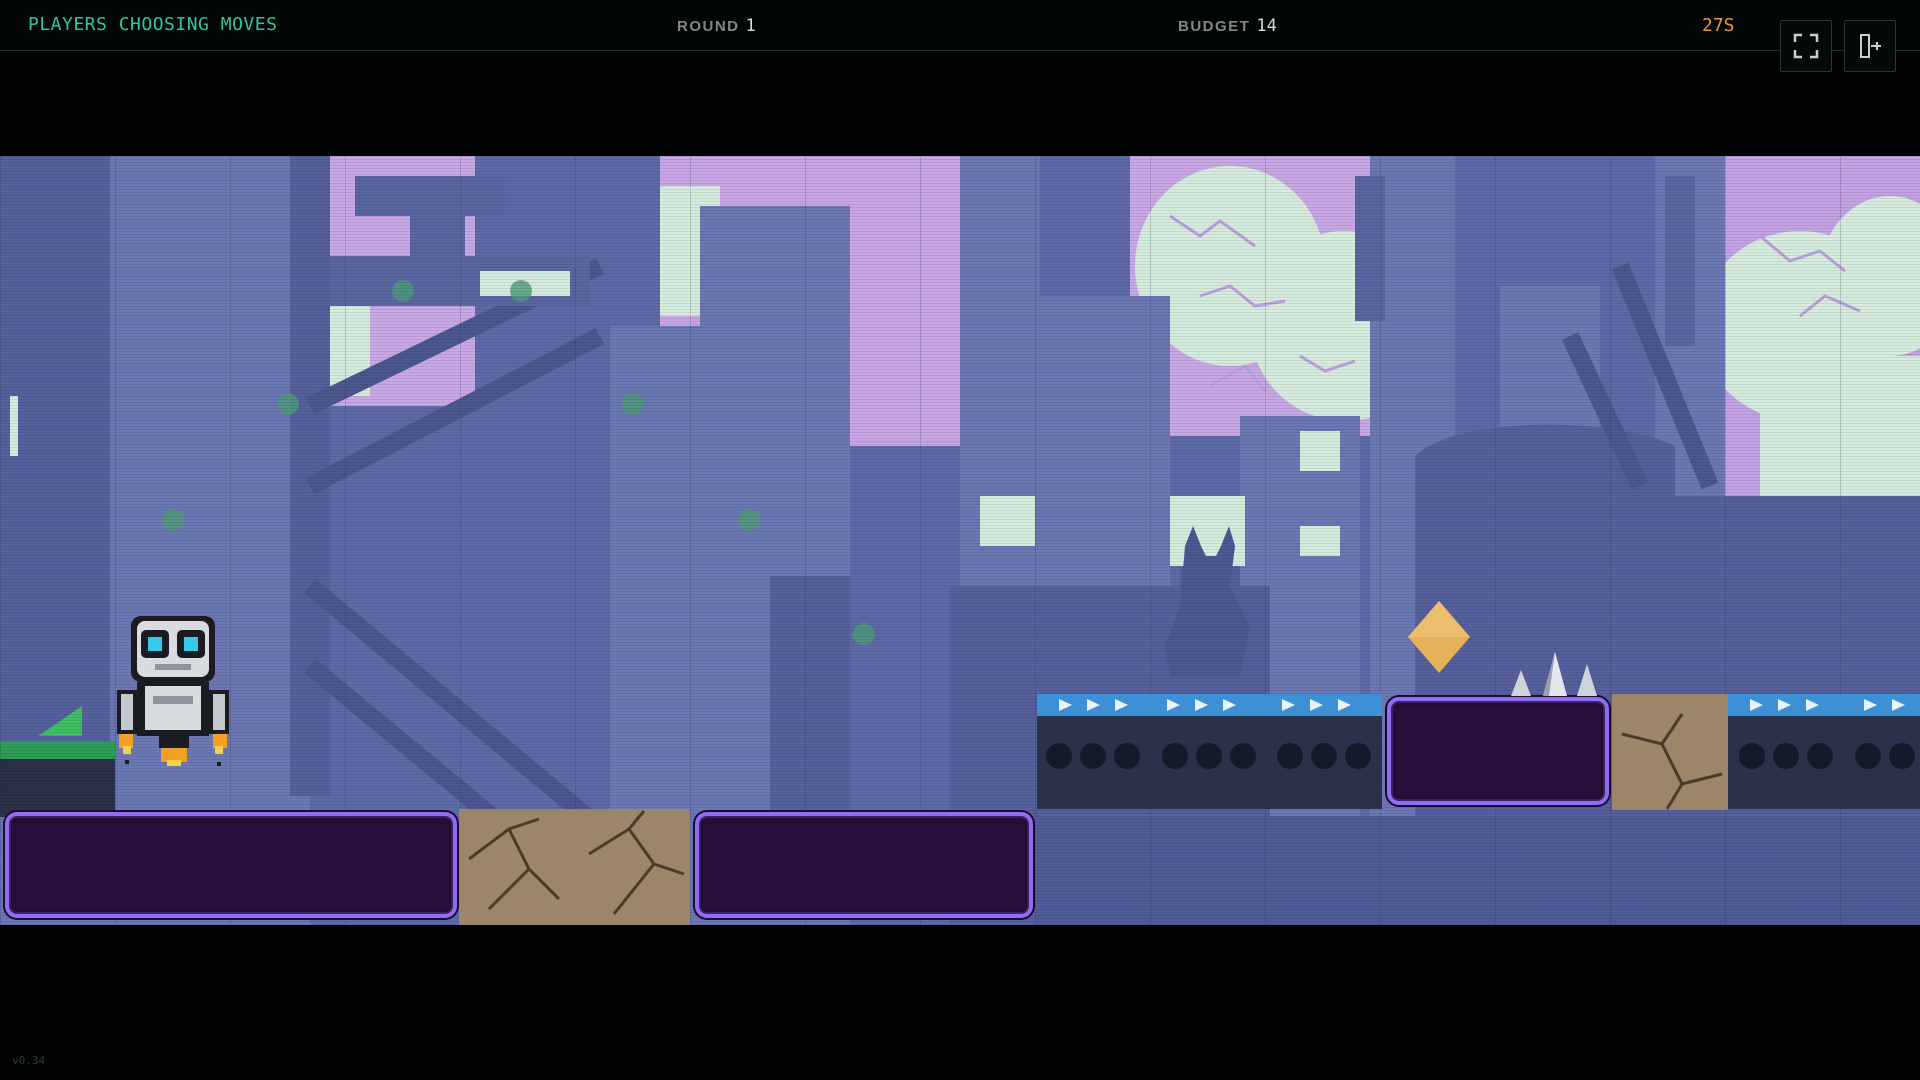 The image size is (1920, 1080). What do you see at coordinates (708, 26) in the screenshot?
I see `round-label: ROUND` at bounding box center [708, 26].